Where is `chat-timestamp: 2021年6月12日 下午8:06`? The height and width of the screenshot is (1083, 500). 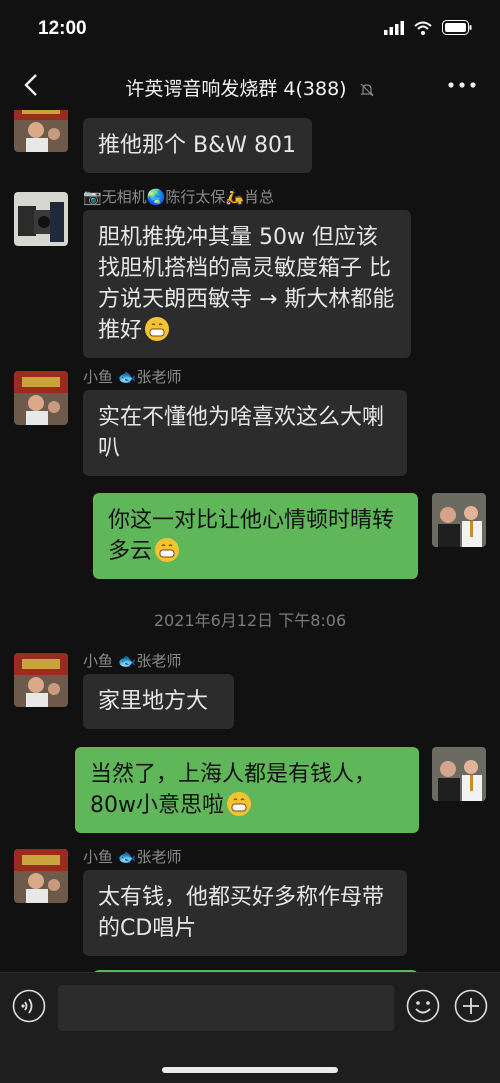
chat-timestamp: 2021年6月12日 下午8:06 is located at coordinates (250, 620).